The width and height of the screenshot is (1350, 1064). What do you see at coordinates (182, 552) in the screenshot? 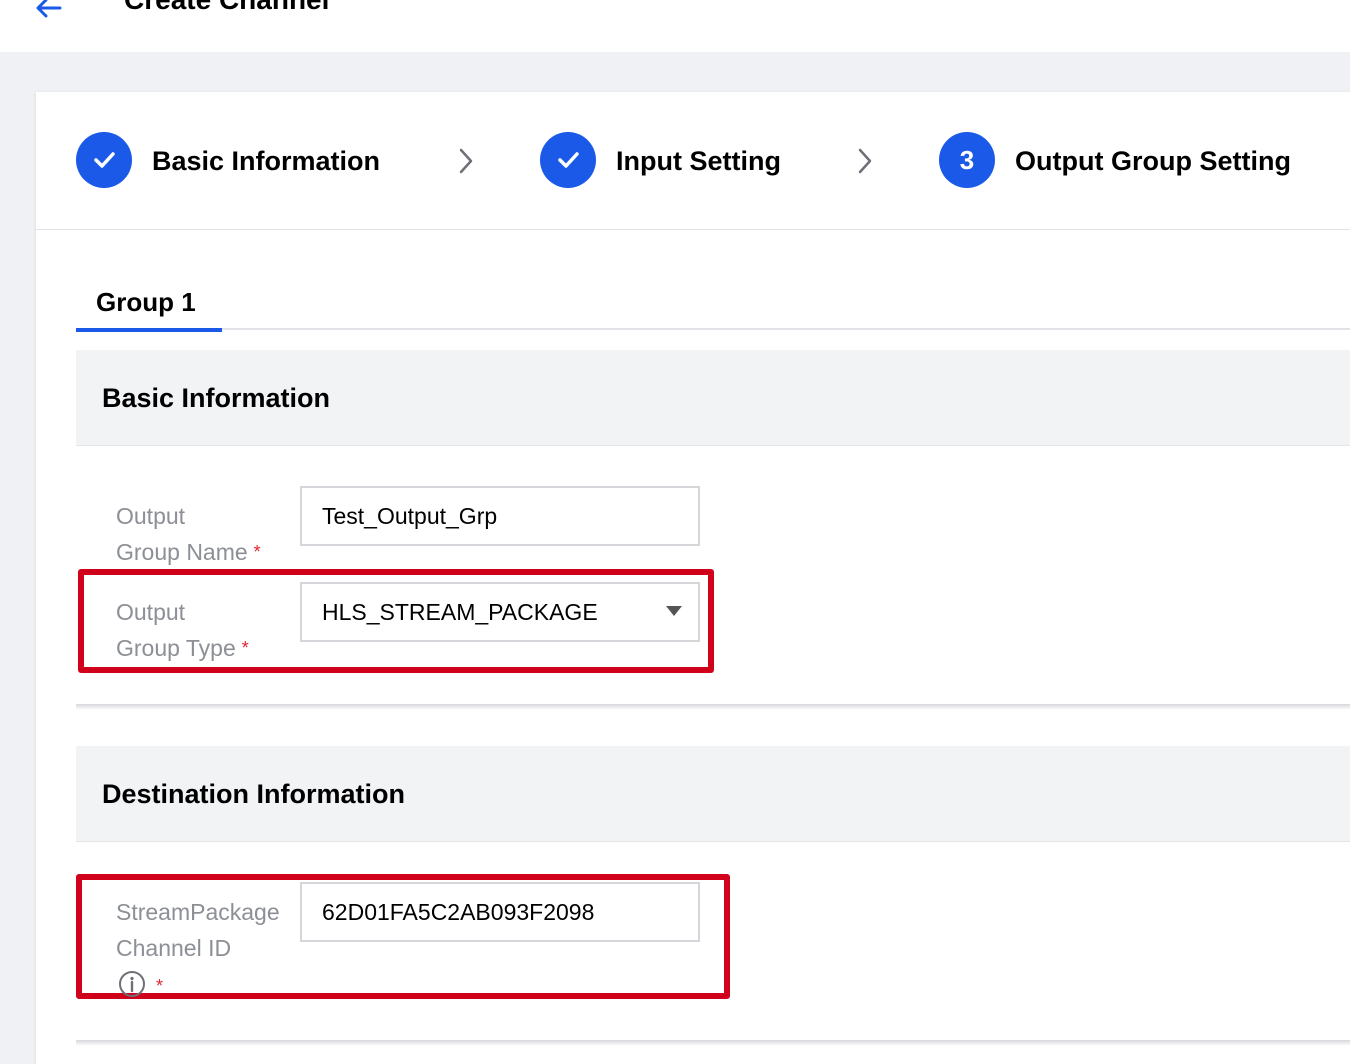
I see `label-line: Group Name` at bounding box center [182, 552].